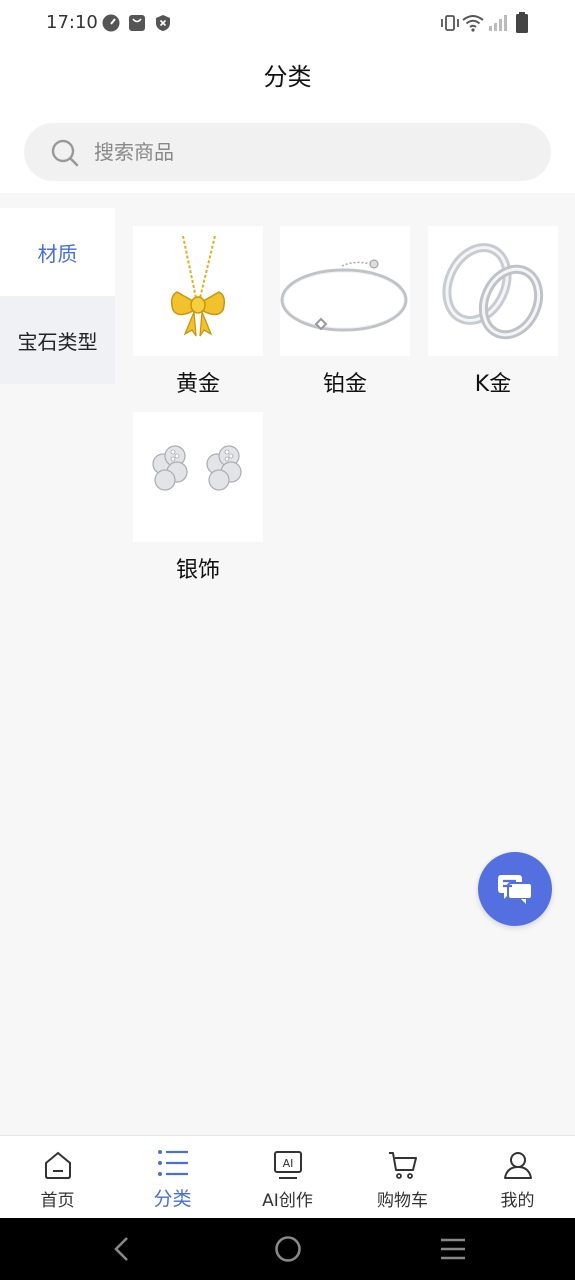 The height and width of the screenshot is (1280, 575). I want to click on gold-bow-necklace-image, so click(198, 286).